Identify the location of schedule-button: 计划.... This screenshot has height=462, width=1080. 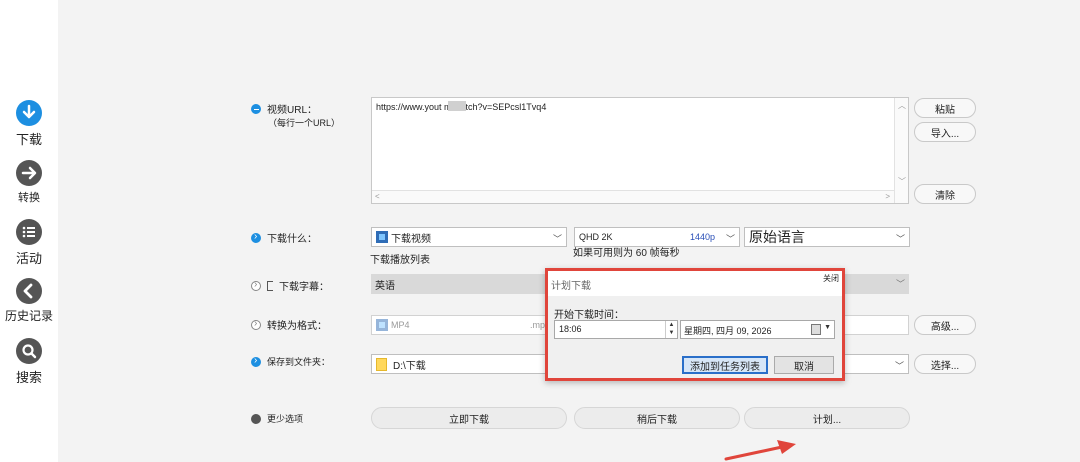
(827, 418).